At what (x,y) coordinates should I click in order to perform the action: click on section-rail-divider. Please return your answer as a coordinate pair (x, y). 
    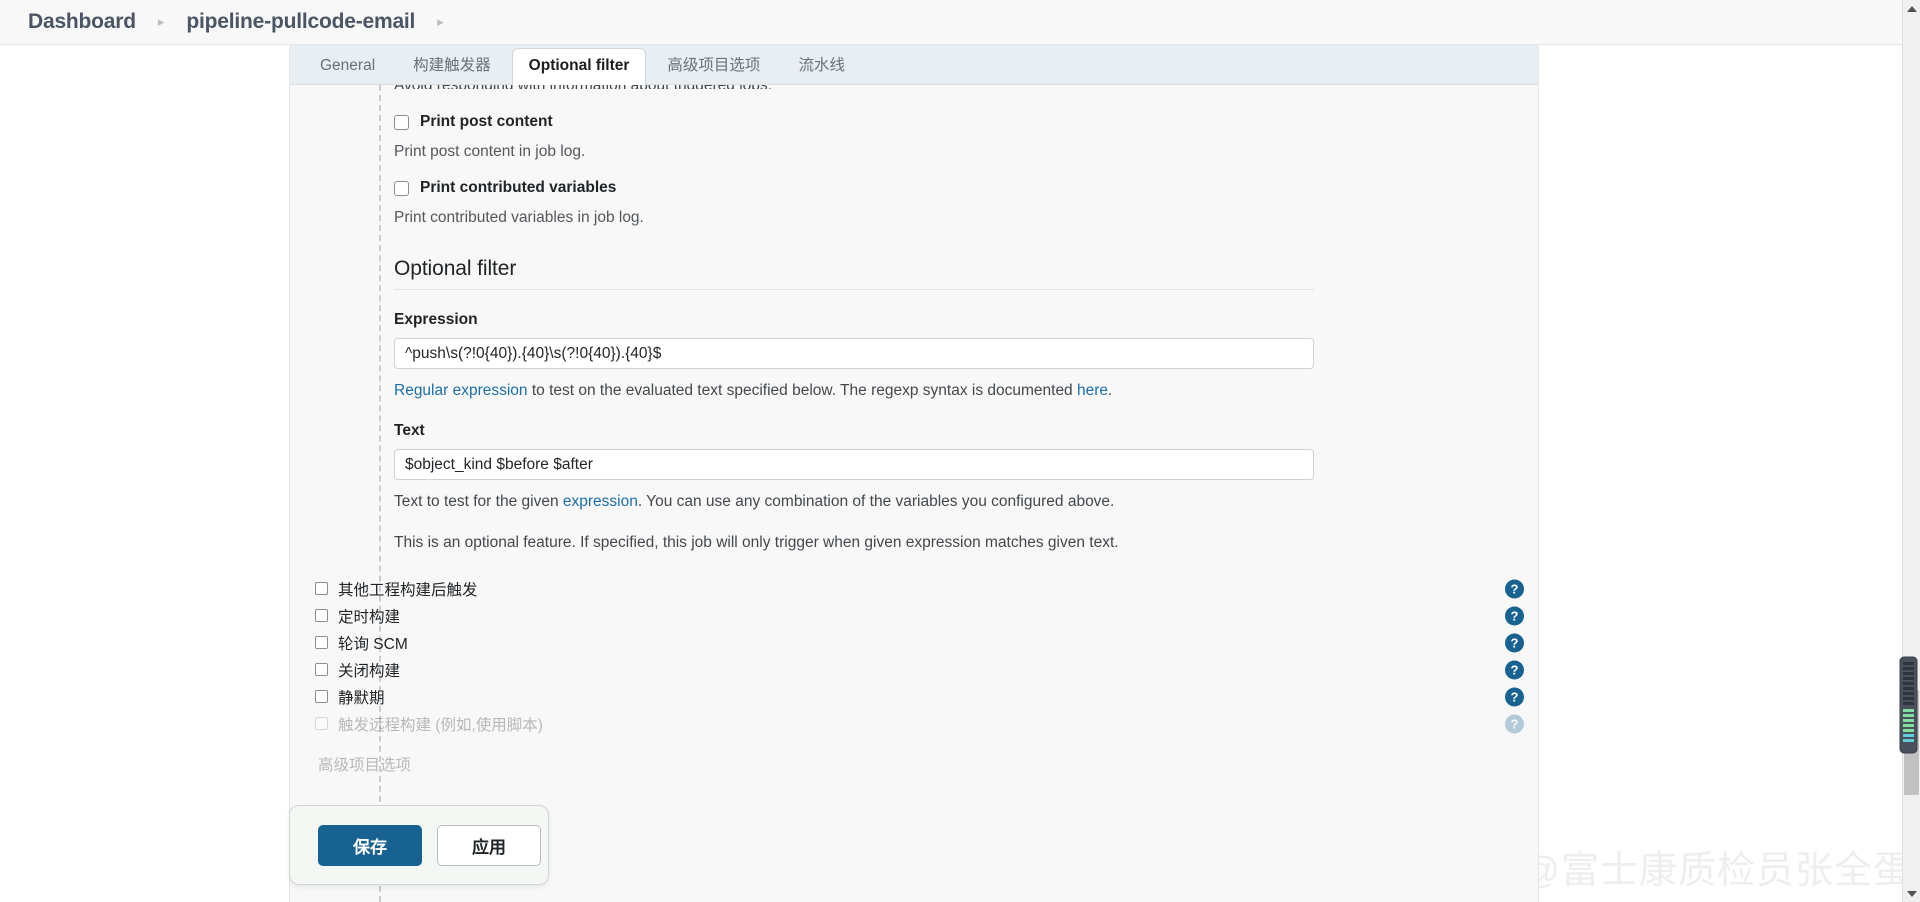
    Looking at the image, I should click on (380, 493).